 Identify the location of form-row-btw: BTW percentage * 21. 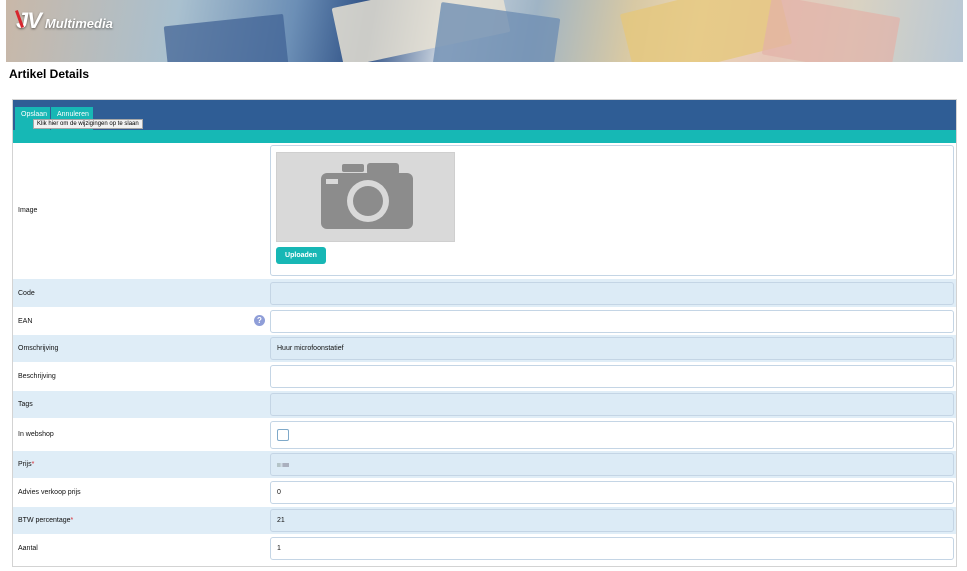
(484, 521).